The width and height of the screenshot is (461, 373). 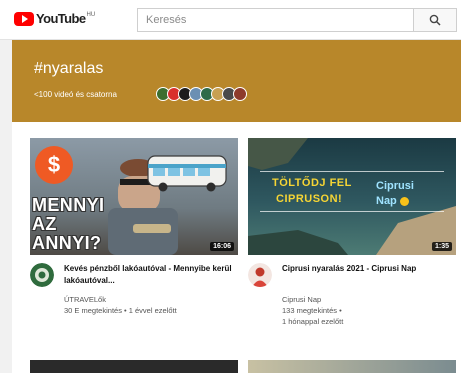 I want to click on thumbnail-caption-line: MENNYI, so click(x=68, y=205).